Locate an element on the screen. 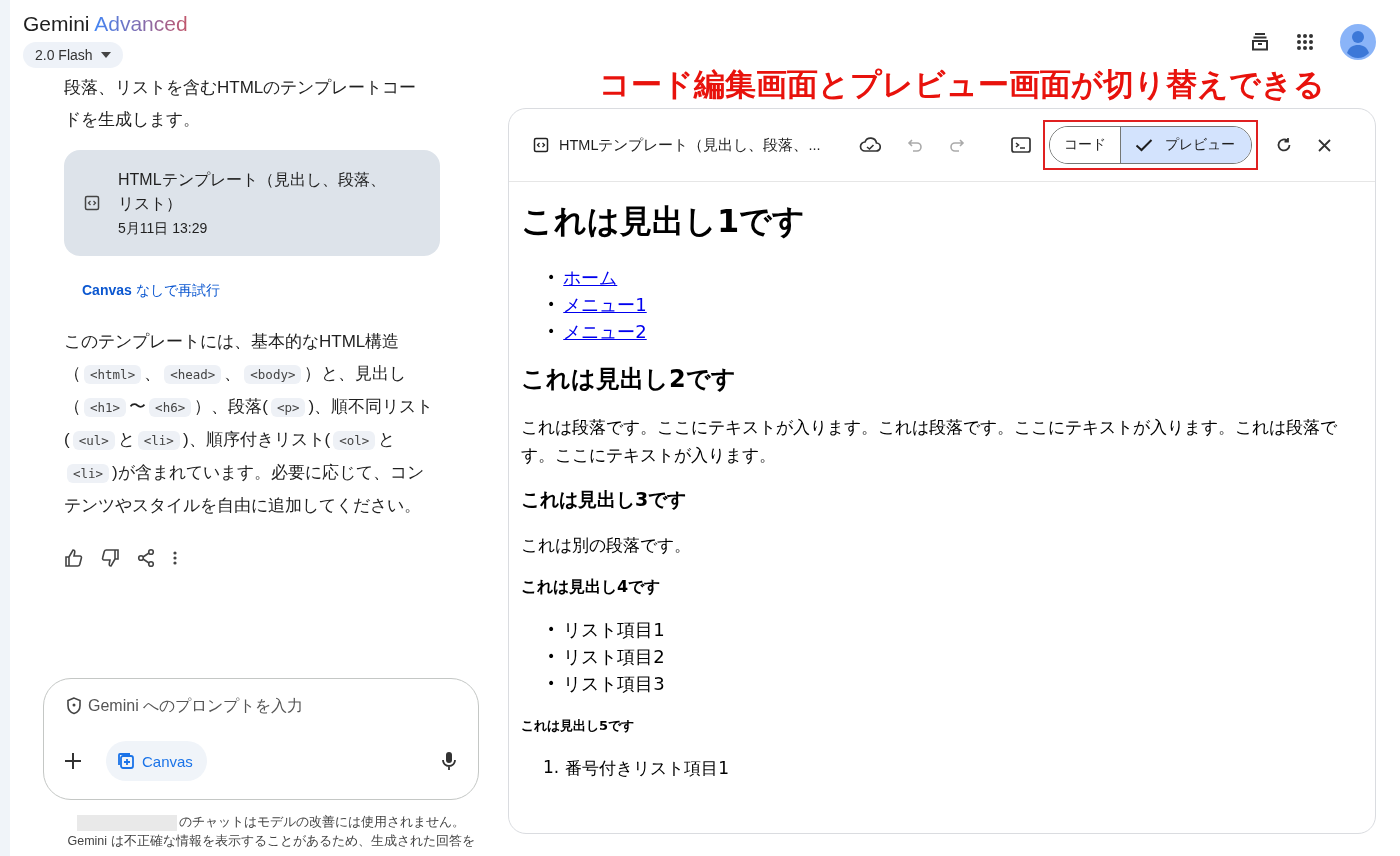 This screenshot has height=856, width=1400. apps-grid-icon is located at coordinates (1305, 42).